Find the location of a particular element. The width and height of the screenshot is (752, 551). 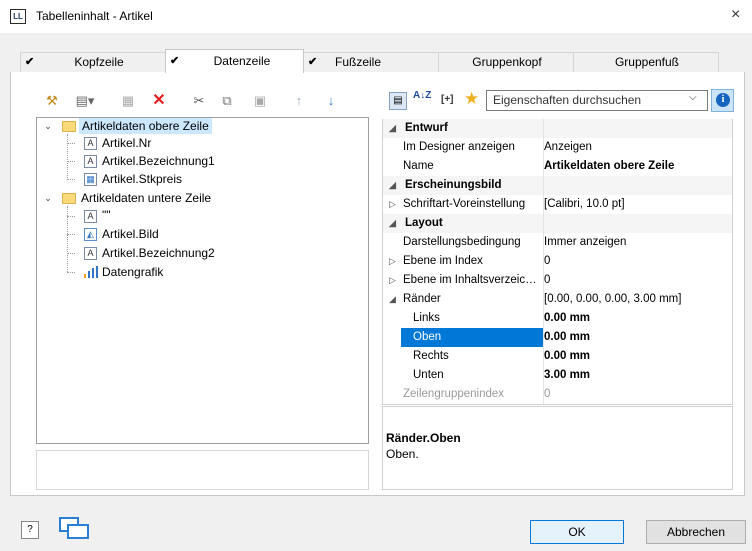

expand-all-icon: [+] is located at coordinates (447, 99).